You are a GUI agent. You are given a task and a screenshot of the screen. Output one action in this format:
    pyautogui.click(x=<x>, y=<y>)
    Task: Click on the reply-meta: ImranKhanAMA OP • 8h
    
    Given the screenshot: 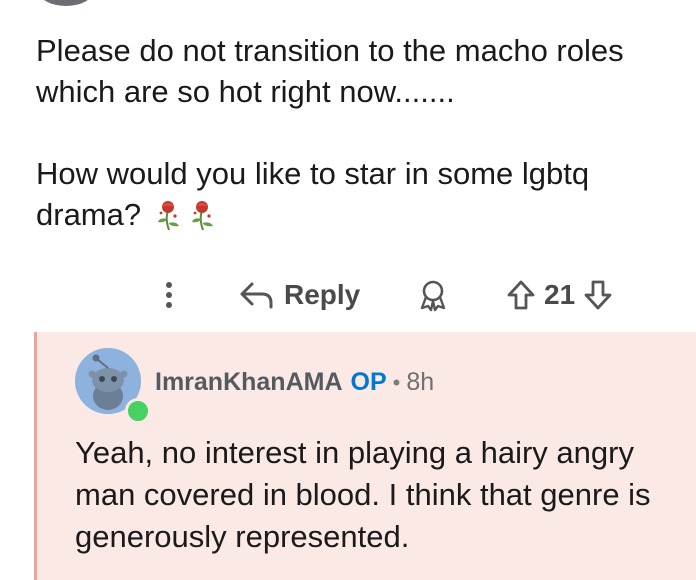 What is the action you would take?
    pyautogui.click(x=294, y=382)
    